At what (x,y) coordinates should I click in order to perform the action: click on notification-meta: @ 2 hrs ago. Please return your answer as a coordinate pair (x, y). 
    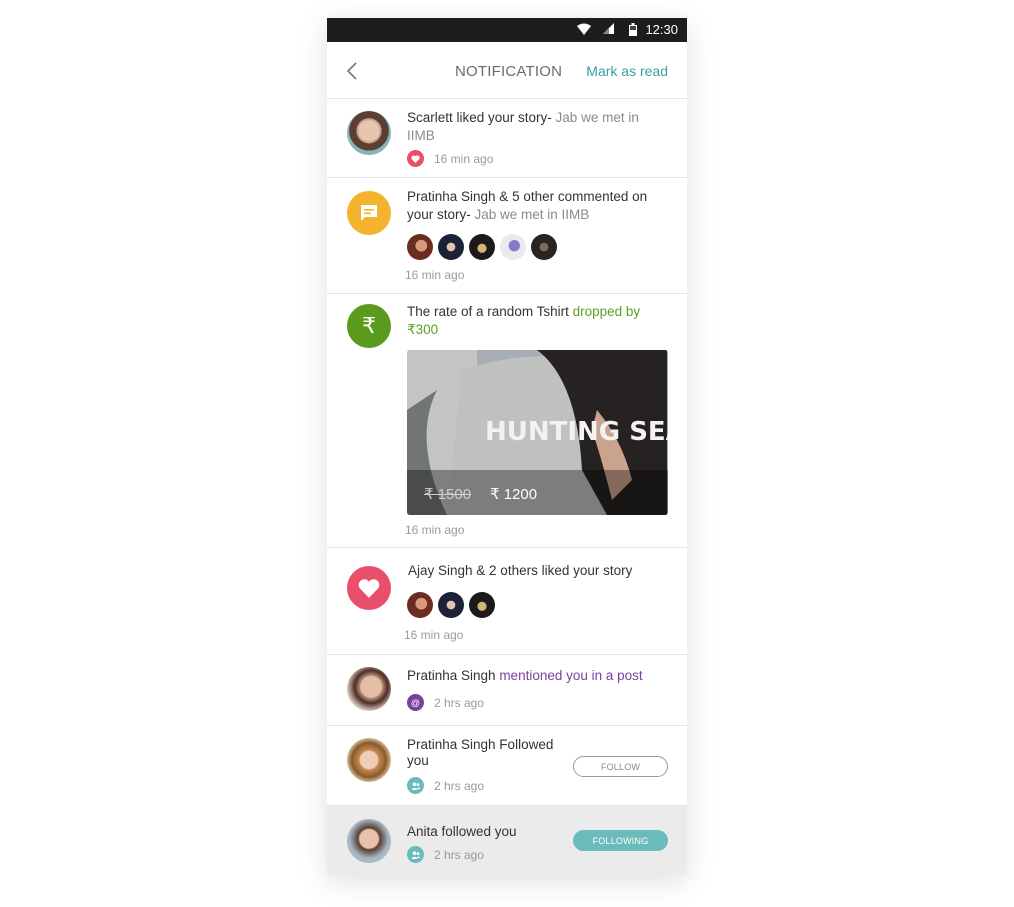
    Looking at the image, I should click on (445, 702).